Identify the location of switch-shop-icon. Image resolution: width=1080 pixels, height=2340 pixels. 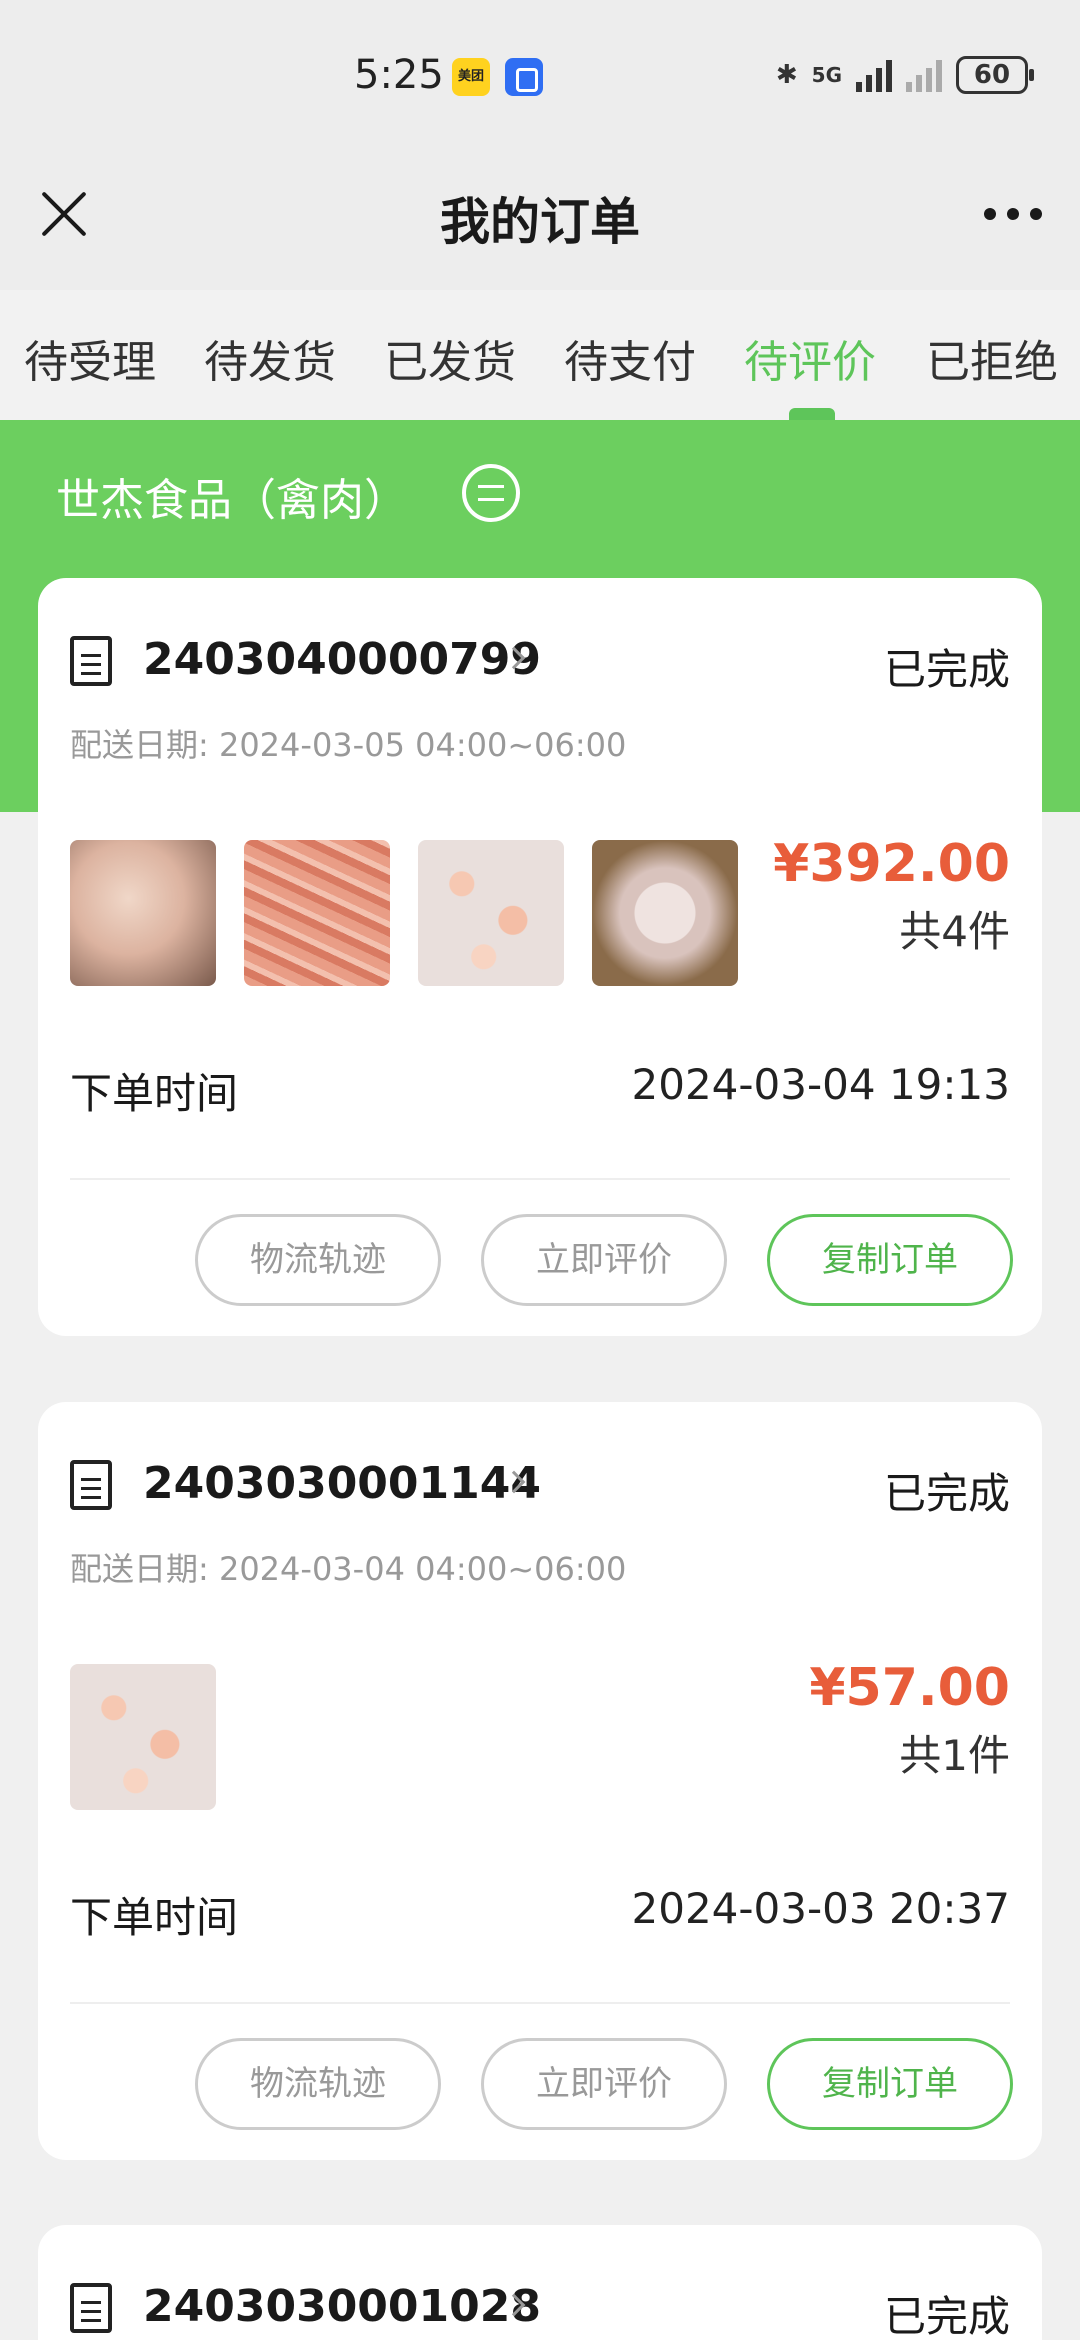
(491, 493).